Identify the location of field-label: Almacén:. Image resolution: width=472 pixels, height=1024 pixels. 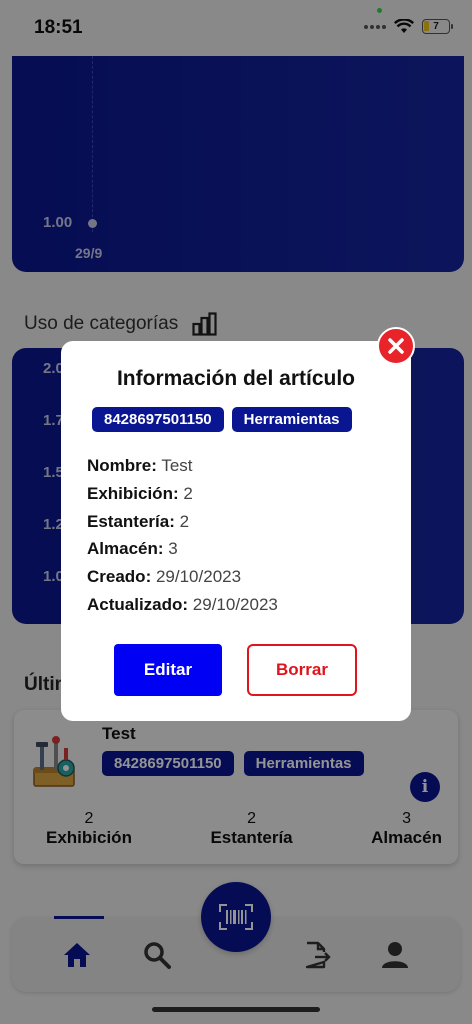
(125, 549).